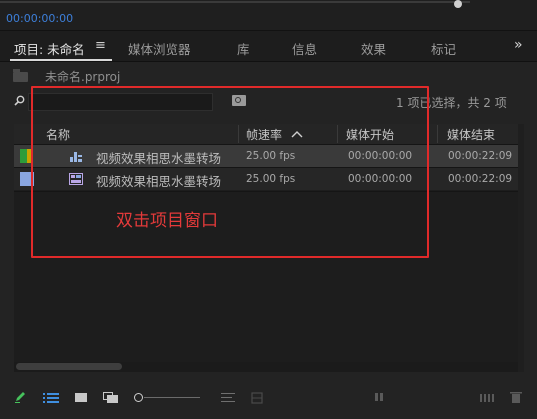 This screenshot has height=419, width=537. Describe the element at coordinates (257, 398) in the screenshot. I see `automate-to-sequence-icon` at that location.